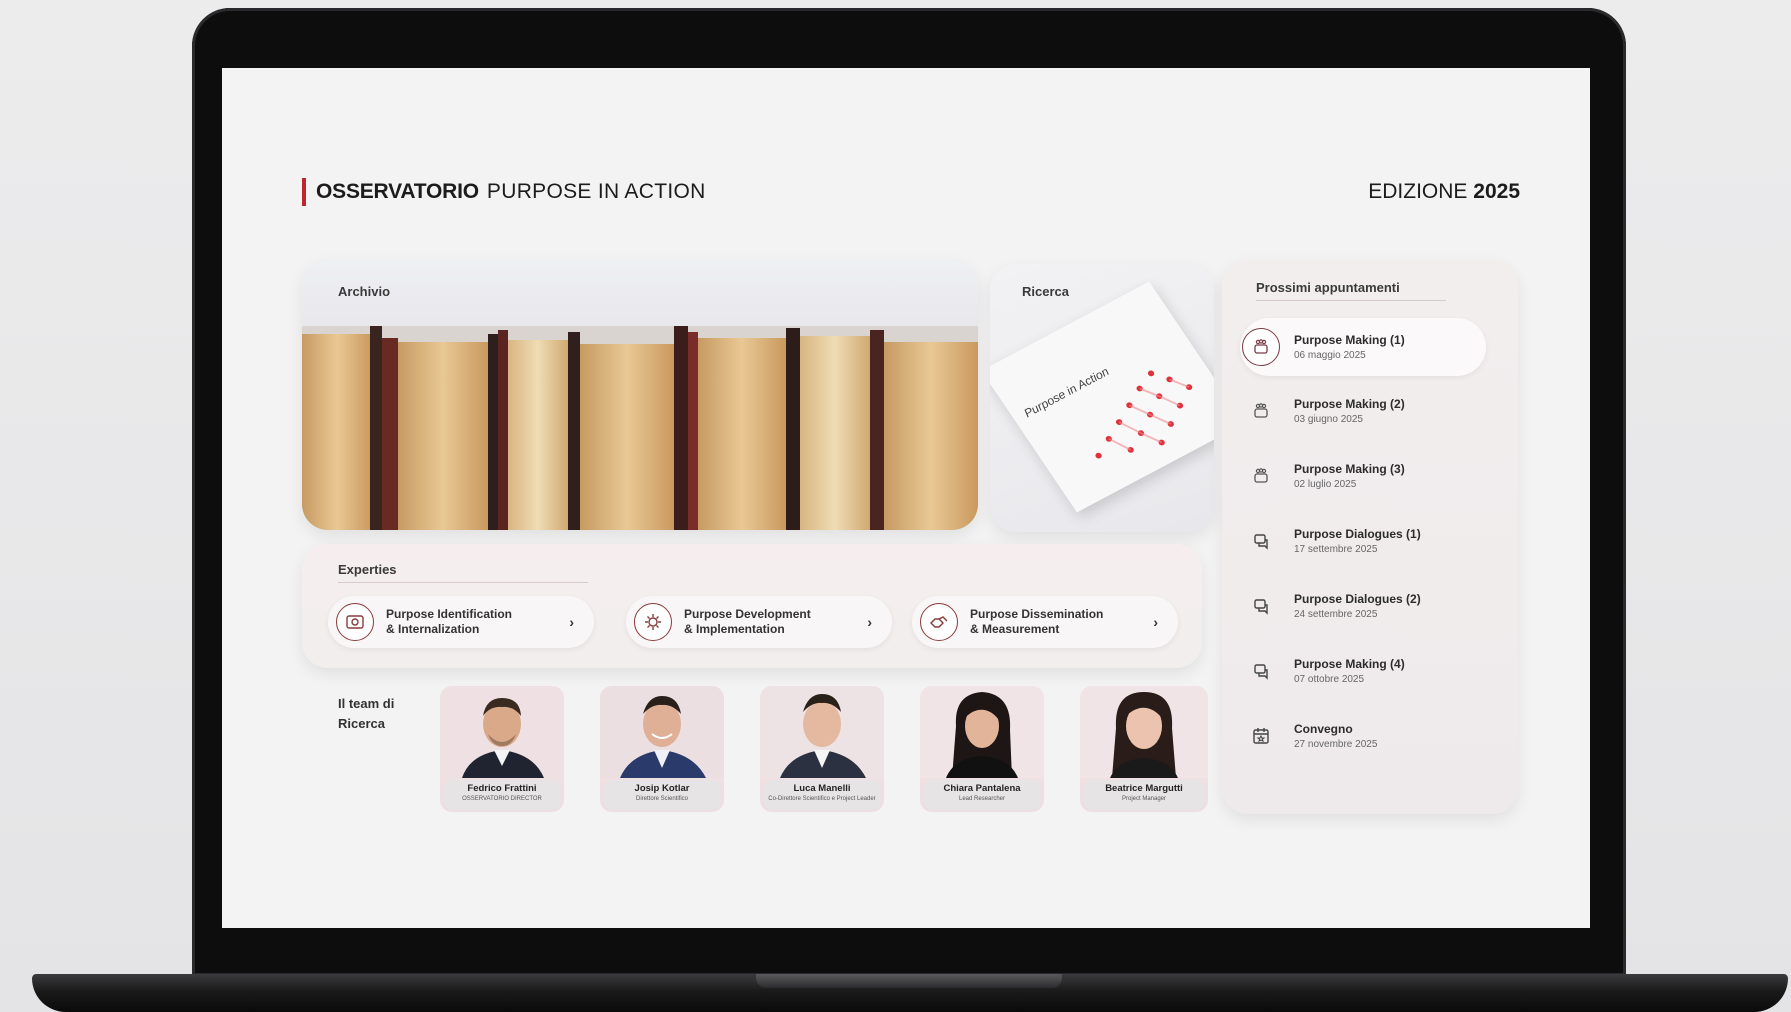 The height and width of the screenshot is (1012, 1791). What do you see at coordinates (355, 622) in the screenshot?
I see `target-icon` at bounding box center [355, 622].